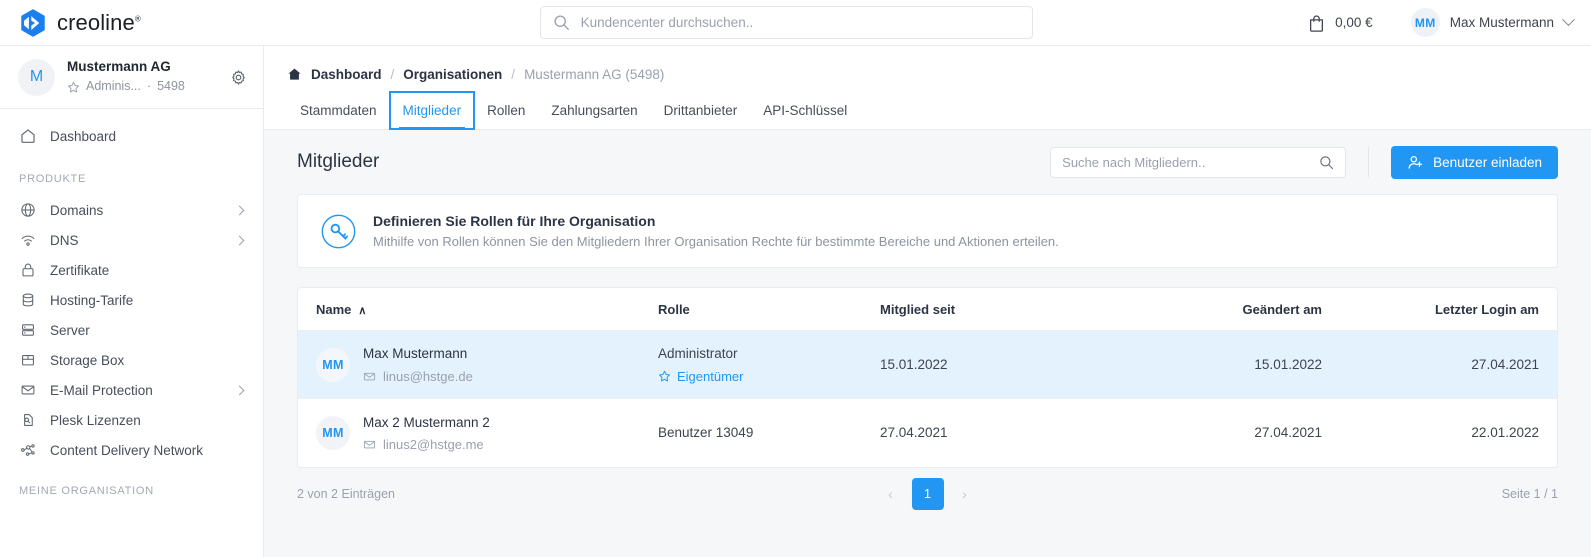  Describe the element at coordinates (131, 360) in the screenshot. I see `sidebar-item-storage-box: Storage Box` at that location.